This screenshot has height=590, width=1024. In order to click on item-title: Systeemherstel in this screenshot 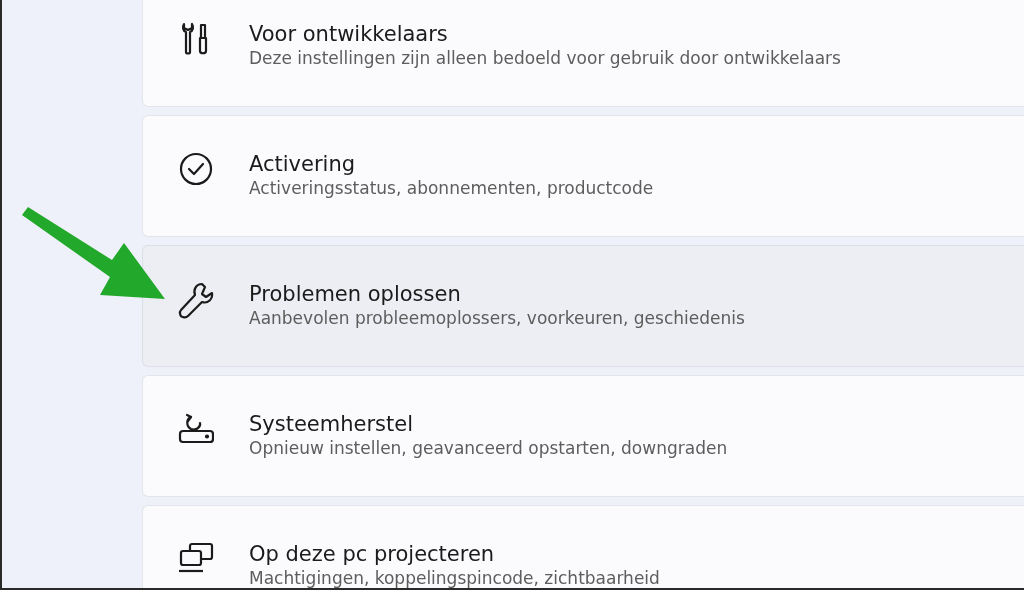, I will do `click(332, 424)`.